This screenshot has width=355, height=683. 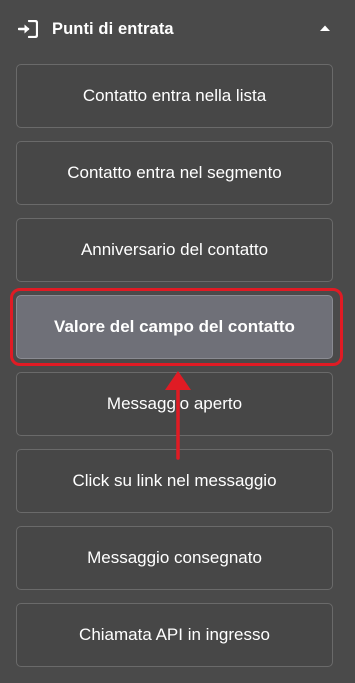 I want to click on entry-item-anniversary: Anniversario del contatto, so click(x=174, y=250).